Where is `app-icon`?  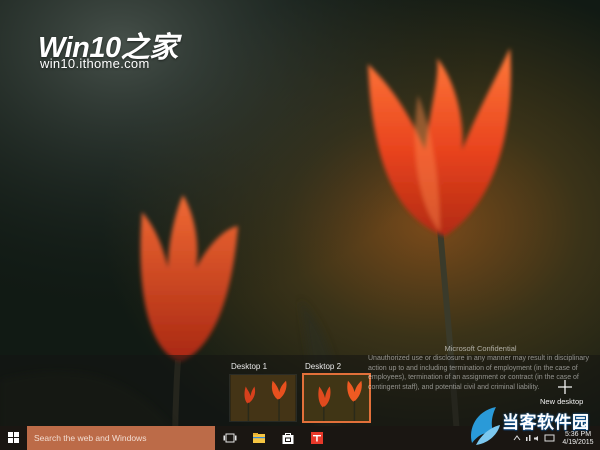 app-icon is located at coordinates (317, 438).